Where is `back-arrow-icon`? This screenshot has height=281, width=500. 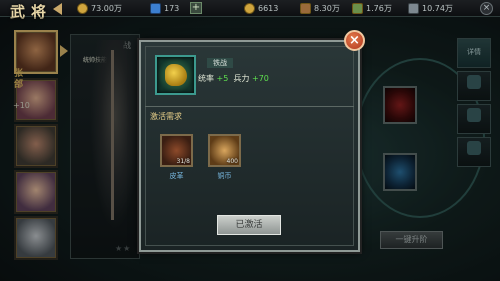
back-arrow-icon is located at coordinates (57, 9).